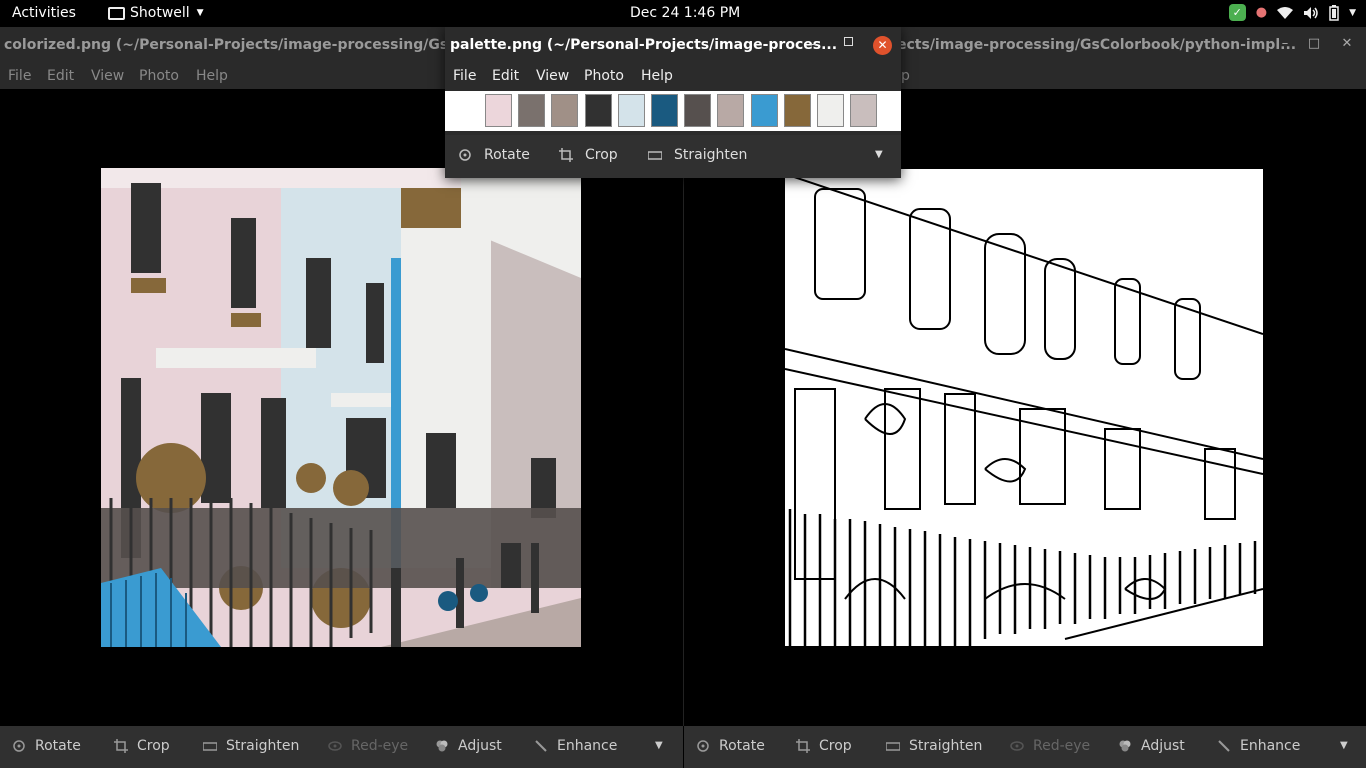  Describe the element at coordinates (1261, 12) in the screenshot. I see `color-picker-icon: ●` at that location.